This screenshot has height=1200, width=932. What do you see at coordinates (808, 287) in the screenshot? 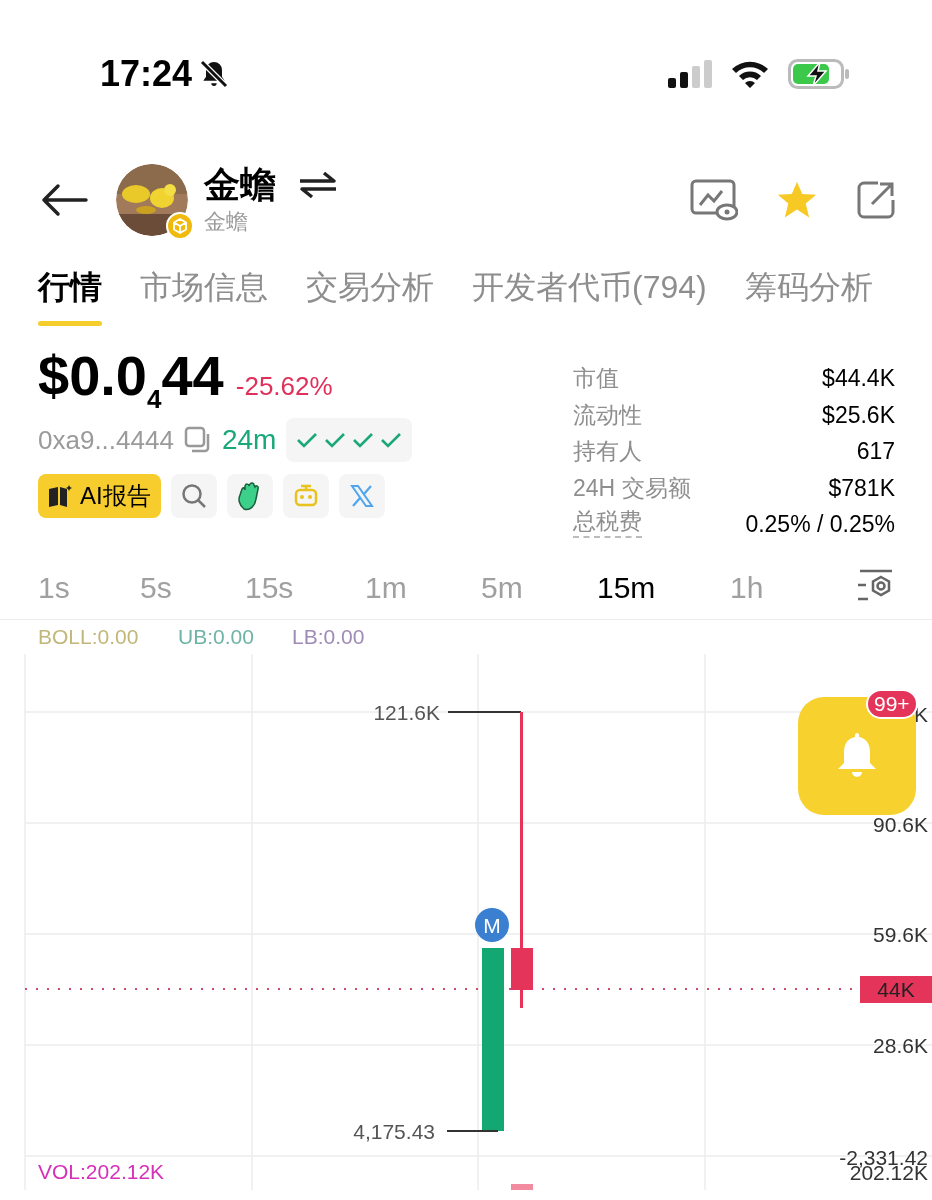
I see `tab: 筹码分析` at bounding box center [808, 287].